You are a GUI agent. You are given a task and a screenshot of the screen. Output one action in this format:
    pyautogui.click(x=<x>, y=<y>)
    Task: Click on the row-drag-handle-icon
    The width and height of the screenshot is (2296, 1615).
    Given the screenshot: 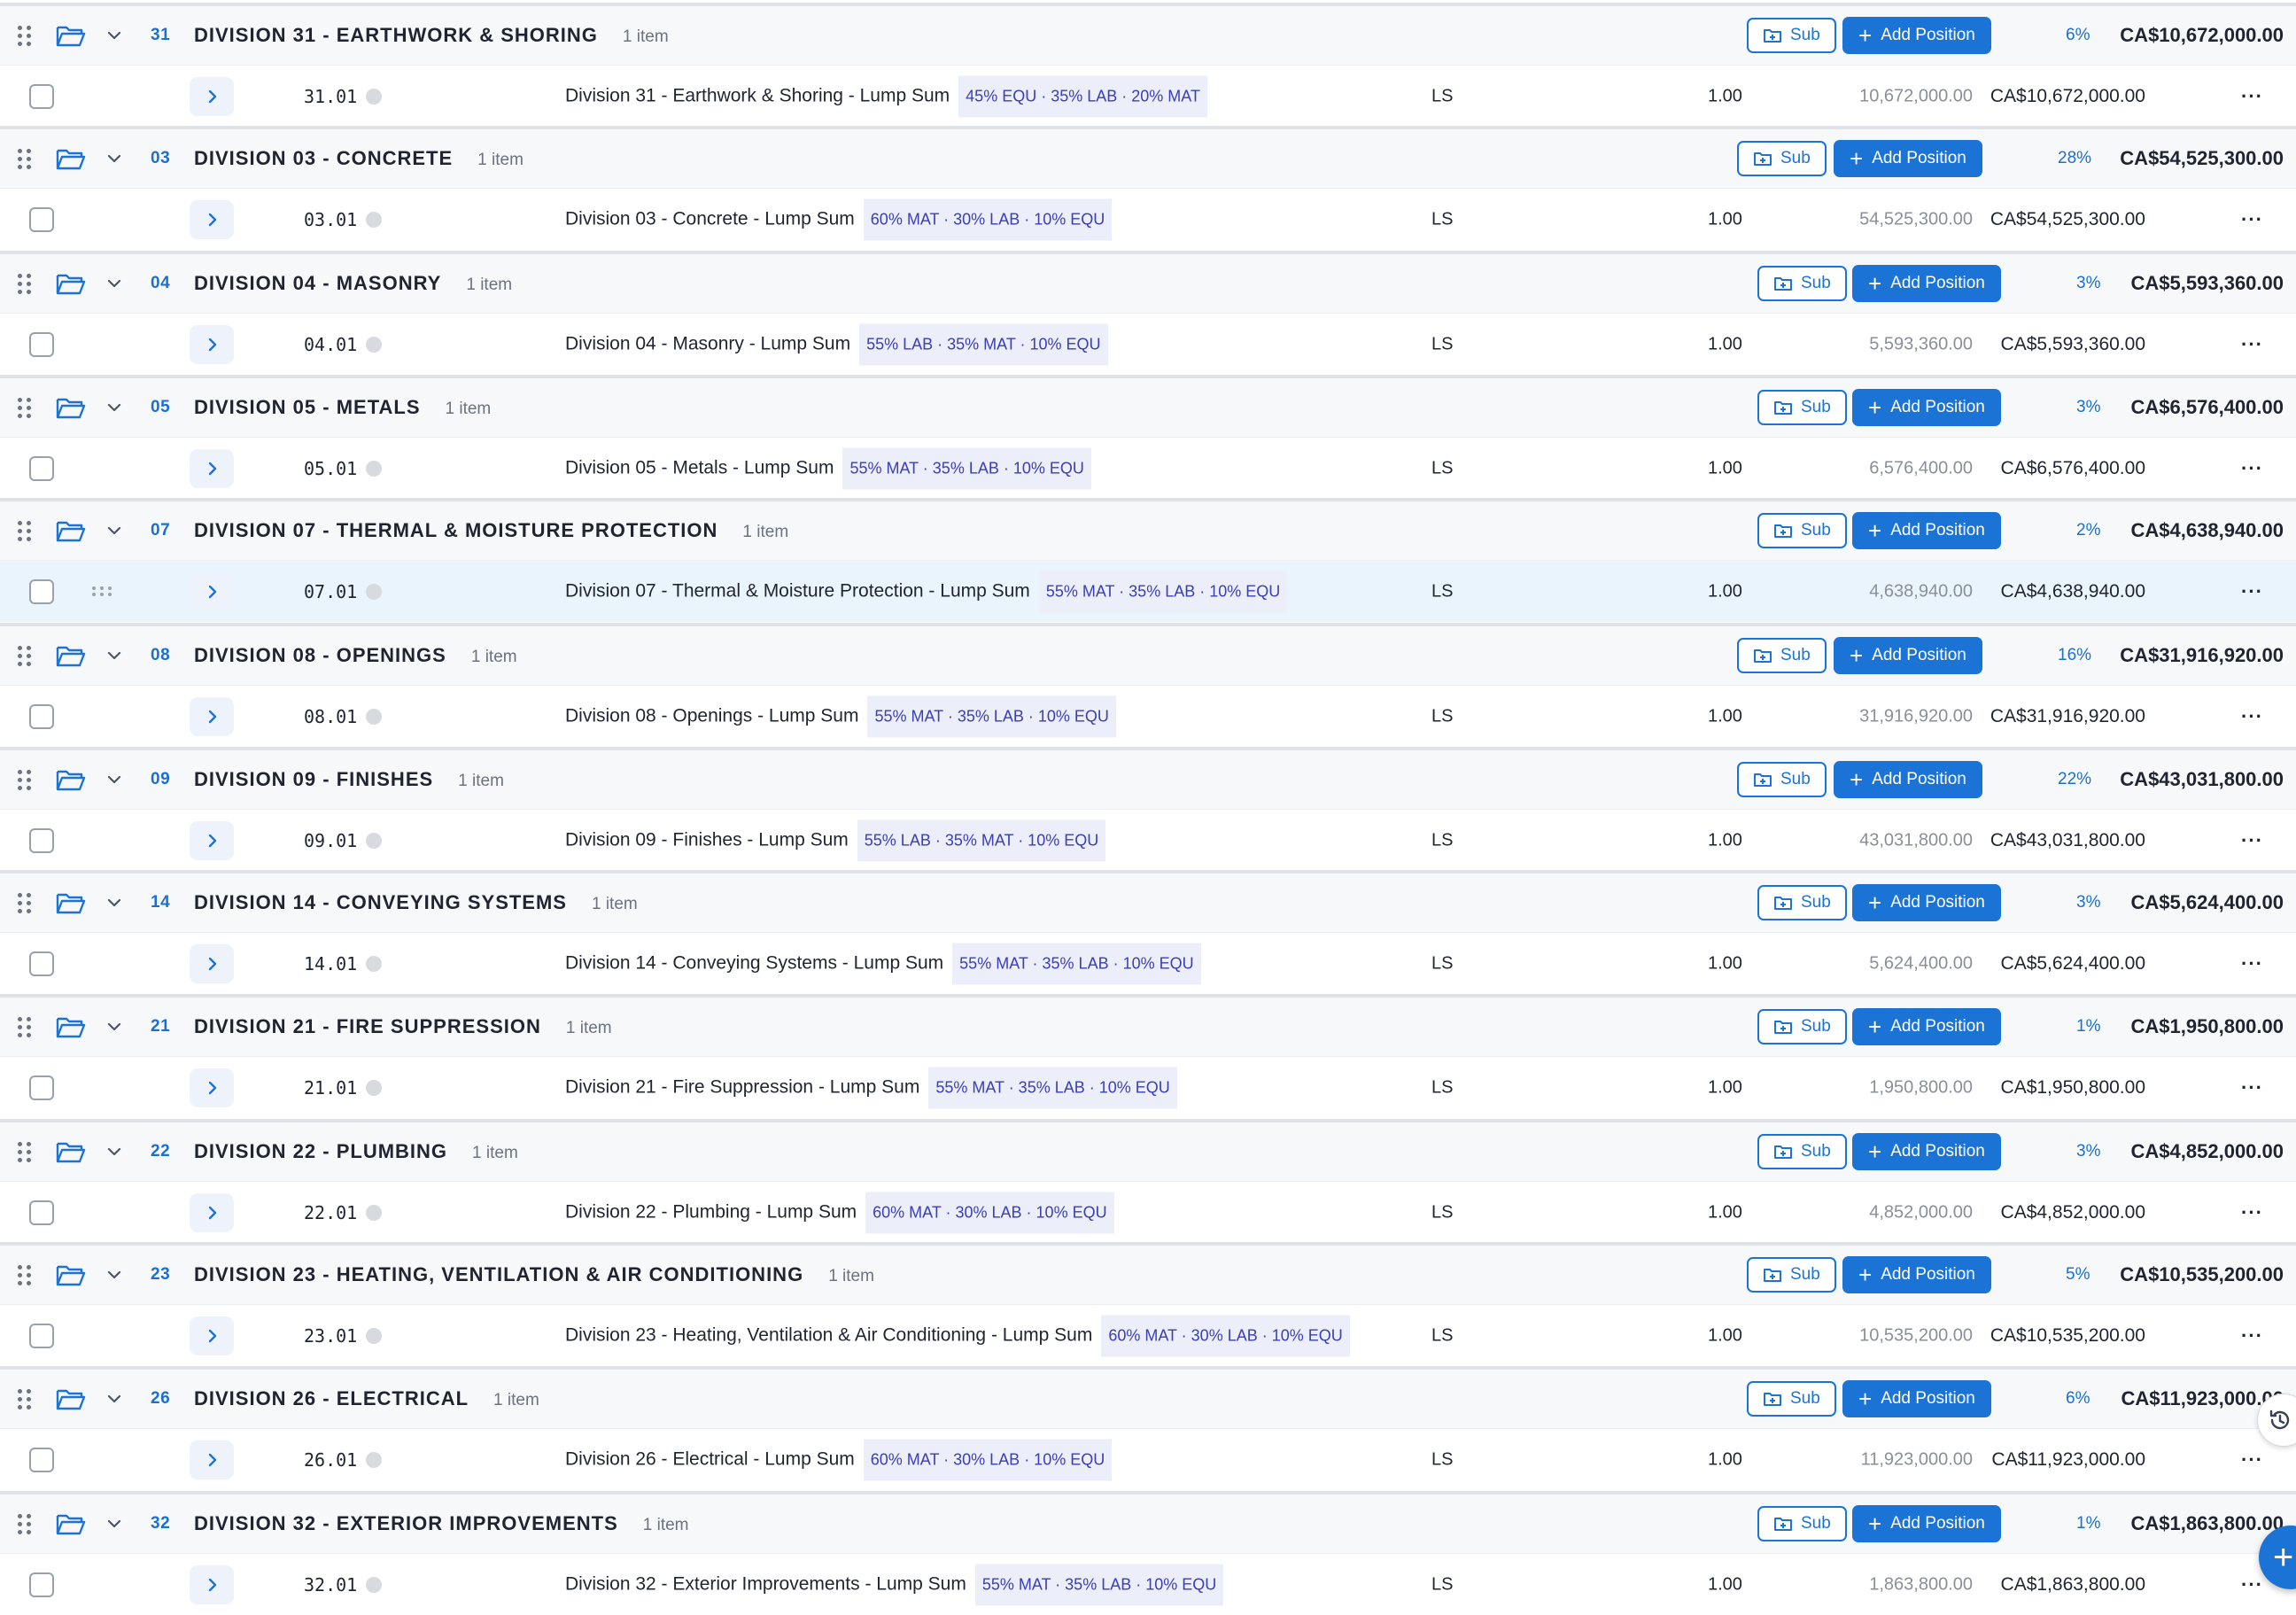 What is the action you would take?
    pyautogui.click(x=103, y=591)
    